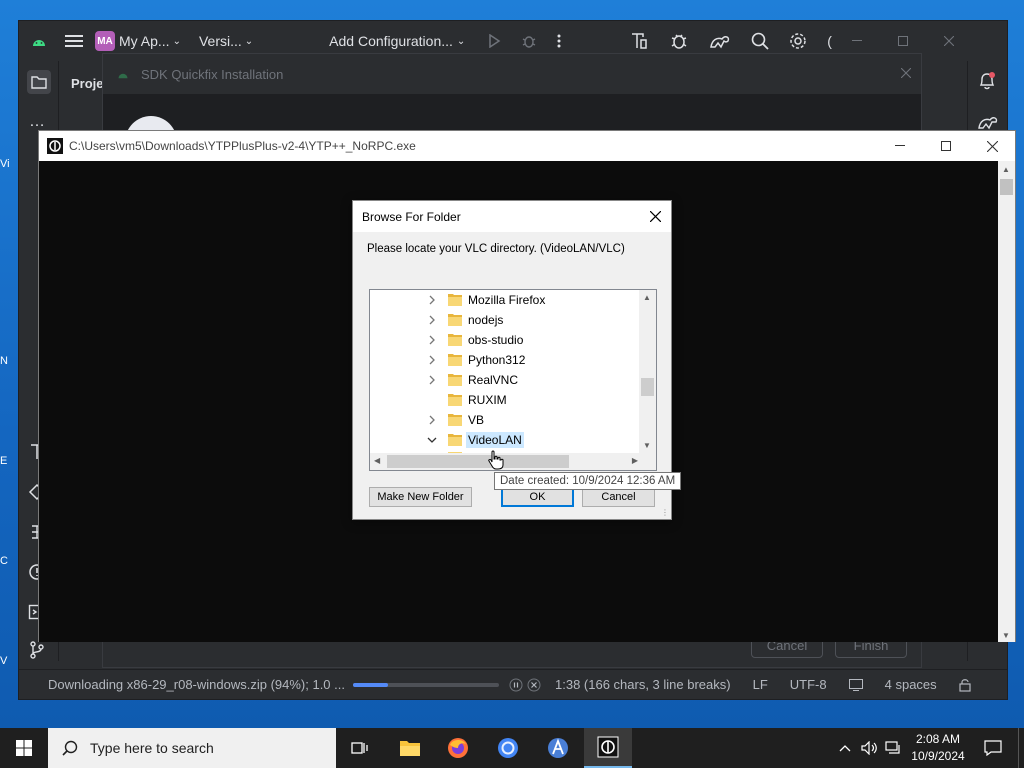 This screenshot has height=768, width=1024. What do you see at coordinates (516, 685) in the screenshot?
I see `pause-icon` at bounding box center [516, 685].